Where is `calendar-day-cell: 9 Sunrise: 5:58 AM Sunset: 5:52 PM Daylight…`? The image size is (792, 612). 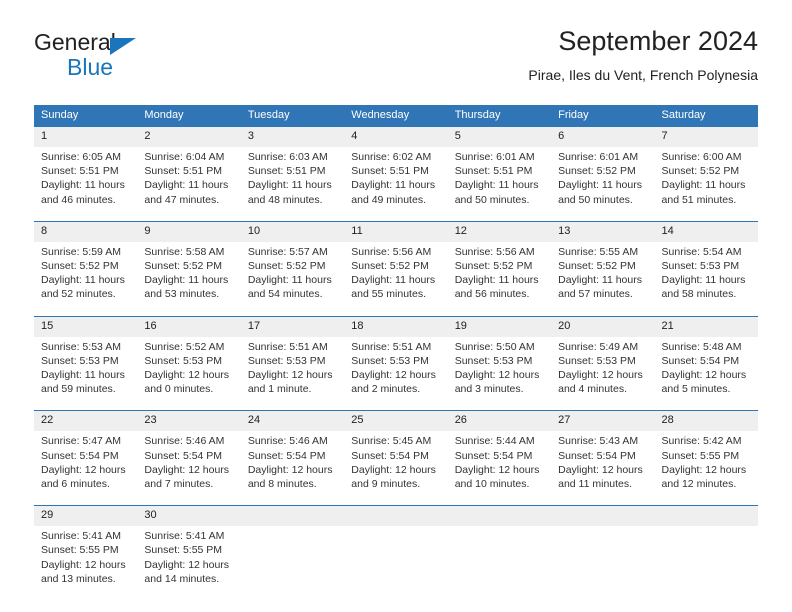
calendar-day-cell: 9 Sunrise: 5:58 AM Sunset: 5:52 PM Daylight… is located at coordinates (189, 264).